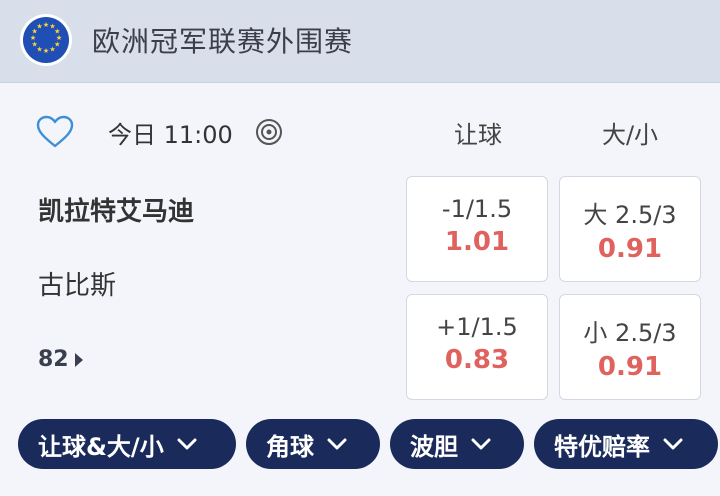 The image size is (720, 496). Describe the element at coordinates (630, 135) in the screenshot. I see `over-under-column-header: 大/小` at that location.